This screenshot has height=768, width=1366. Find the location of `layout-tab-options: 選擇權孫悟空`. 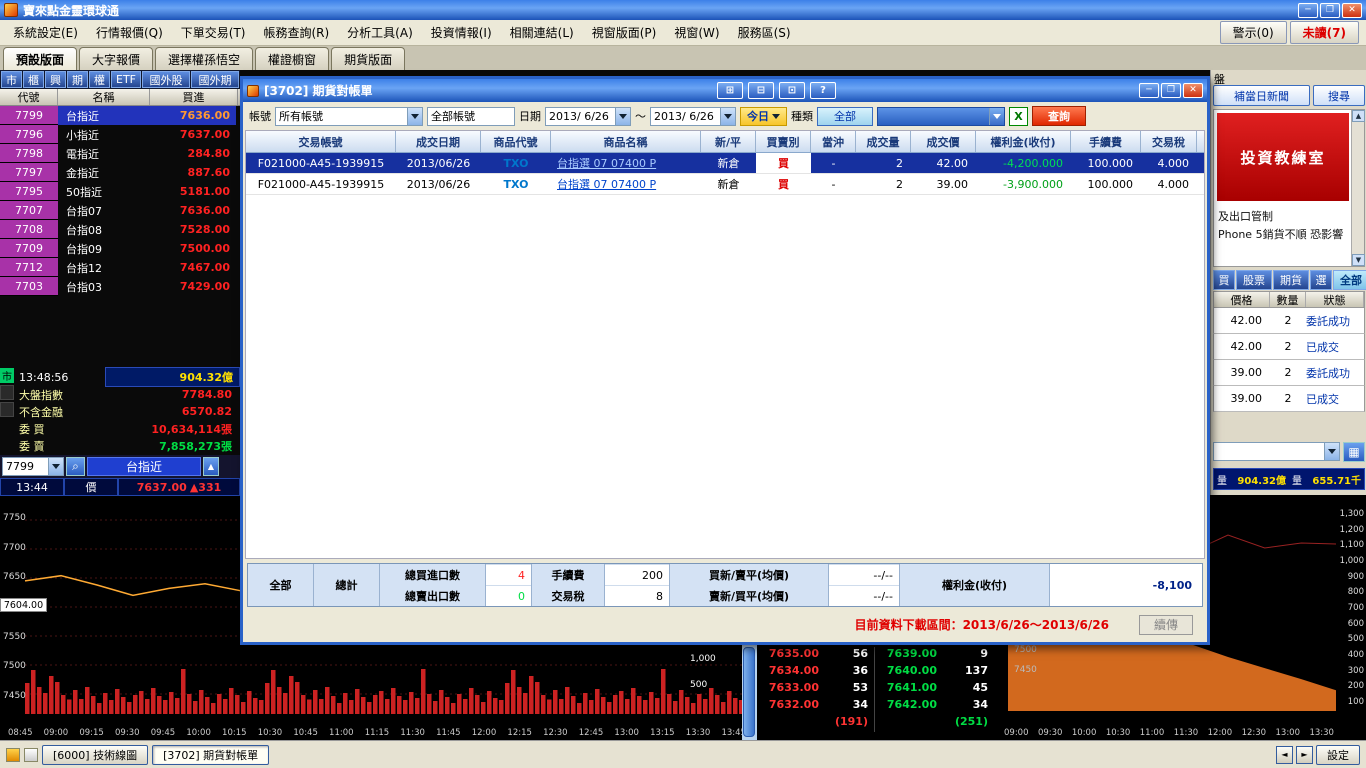

layout-tab-options: 選擇權孫悟空 is located at coordinates (204, 58).